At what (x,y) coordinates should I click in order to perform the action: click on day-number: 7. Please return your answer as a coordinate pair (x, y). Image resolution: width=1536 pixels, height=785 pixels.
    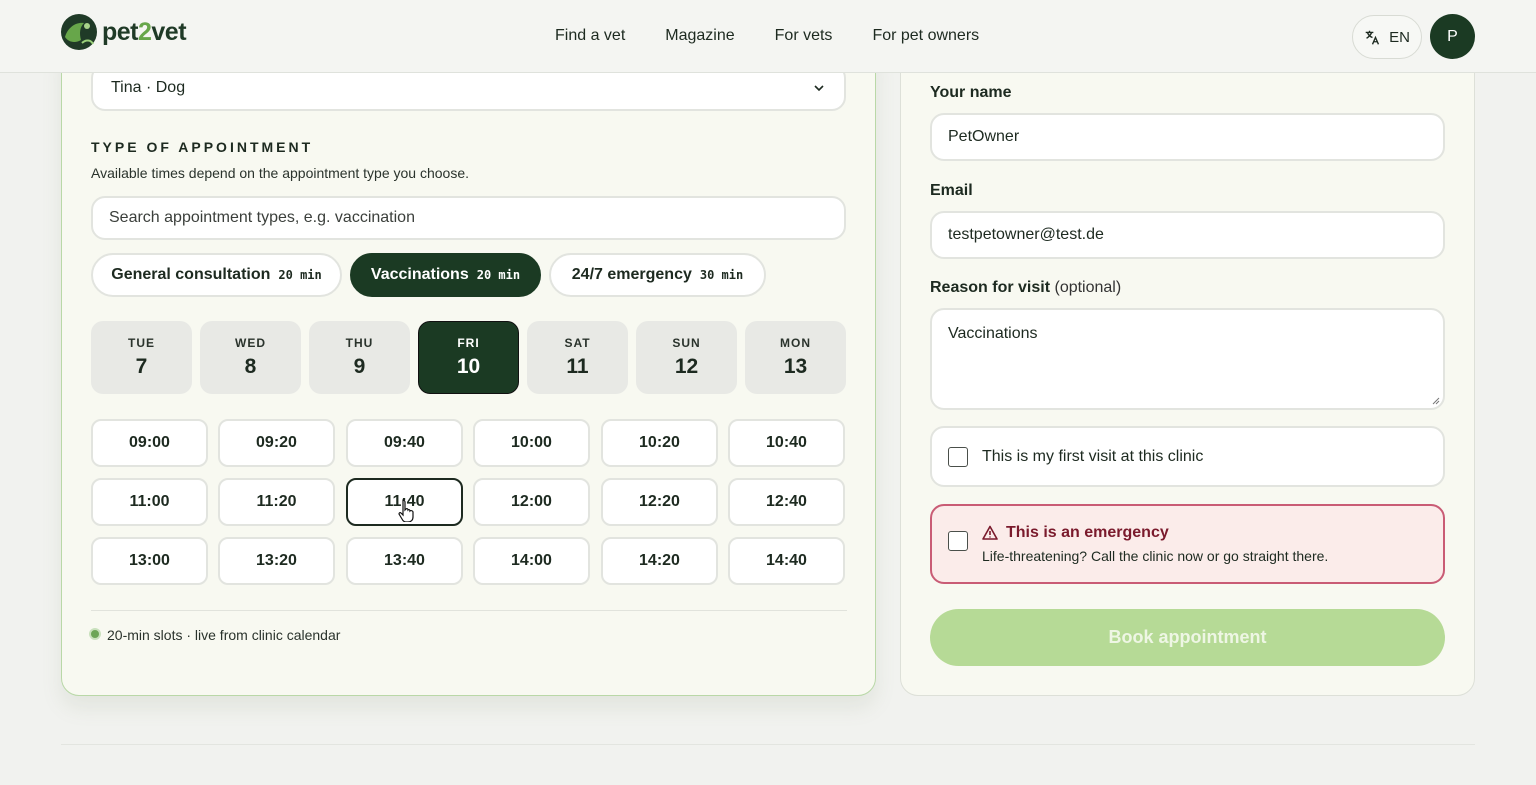
    Looking at the image, I should click on (141, 366).